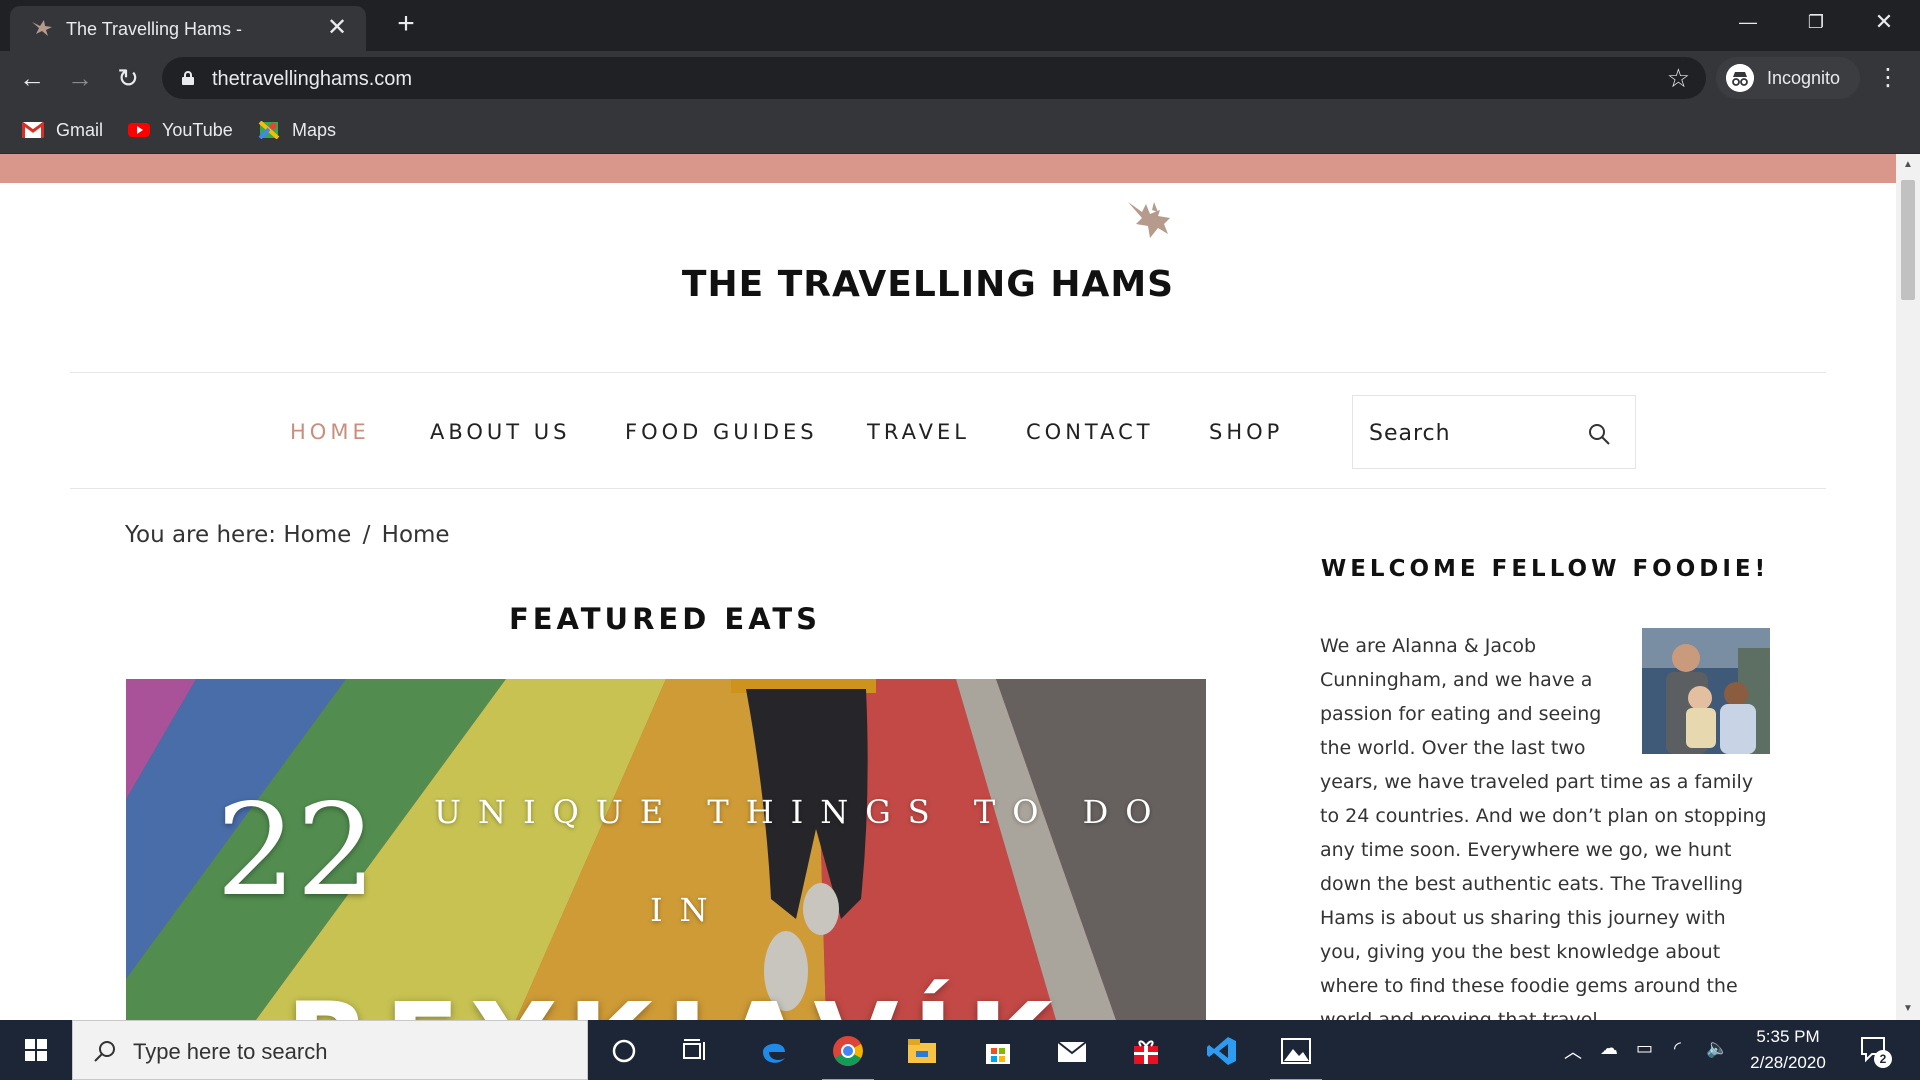  What do you see at coordinates (314, 129) in the screenshot?
I see `bookmark-label: Maps` at bounding box center [314, 129].